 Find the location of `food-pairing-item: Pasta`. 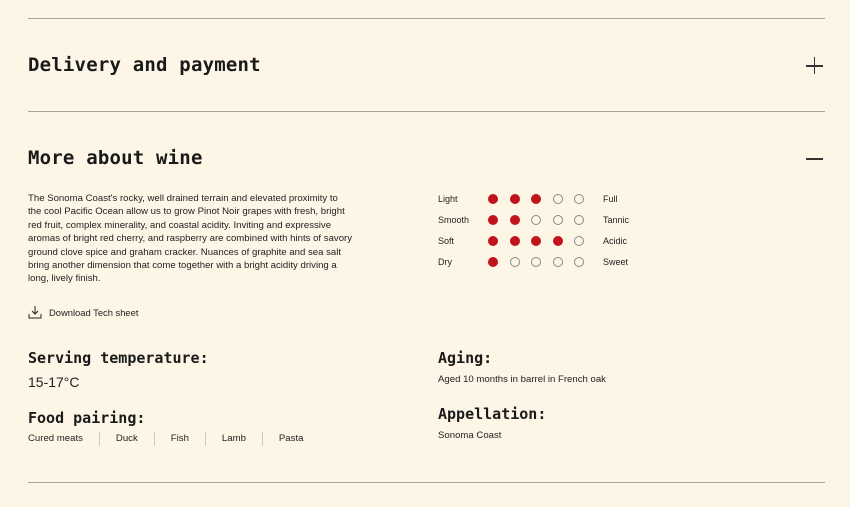

food-pairing-item: Pasta is located at coordinates (290, 439).